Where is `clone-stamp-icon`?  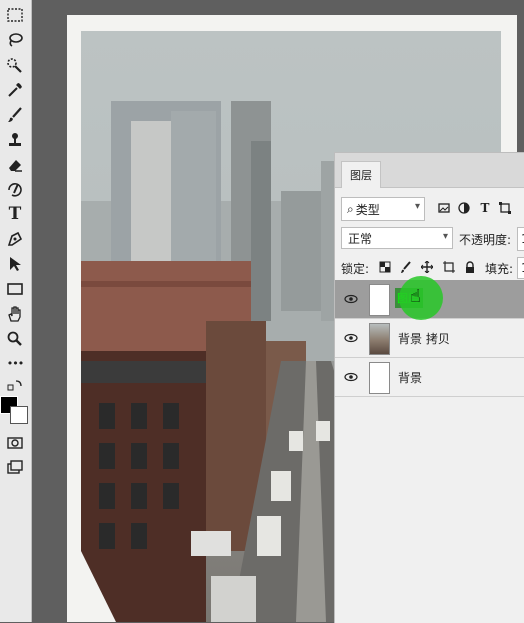 clone-stamp-icon is located at coordinates (15, 140).